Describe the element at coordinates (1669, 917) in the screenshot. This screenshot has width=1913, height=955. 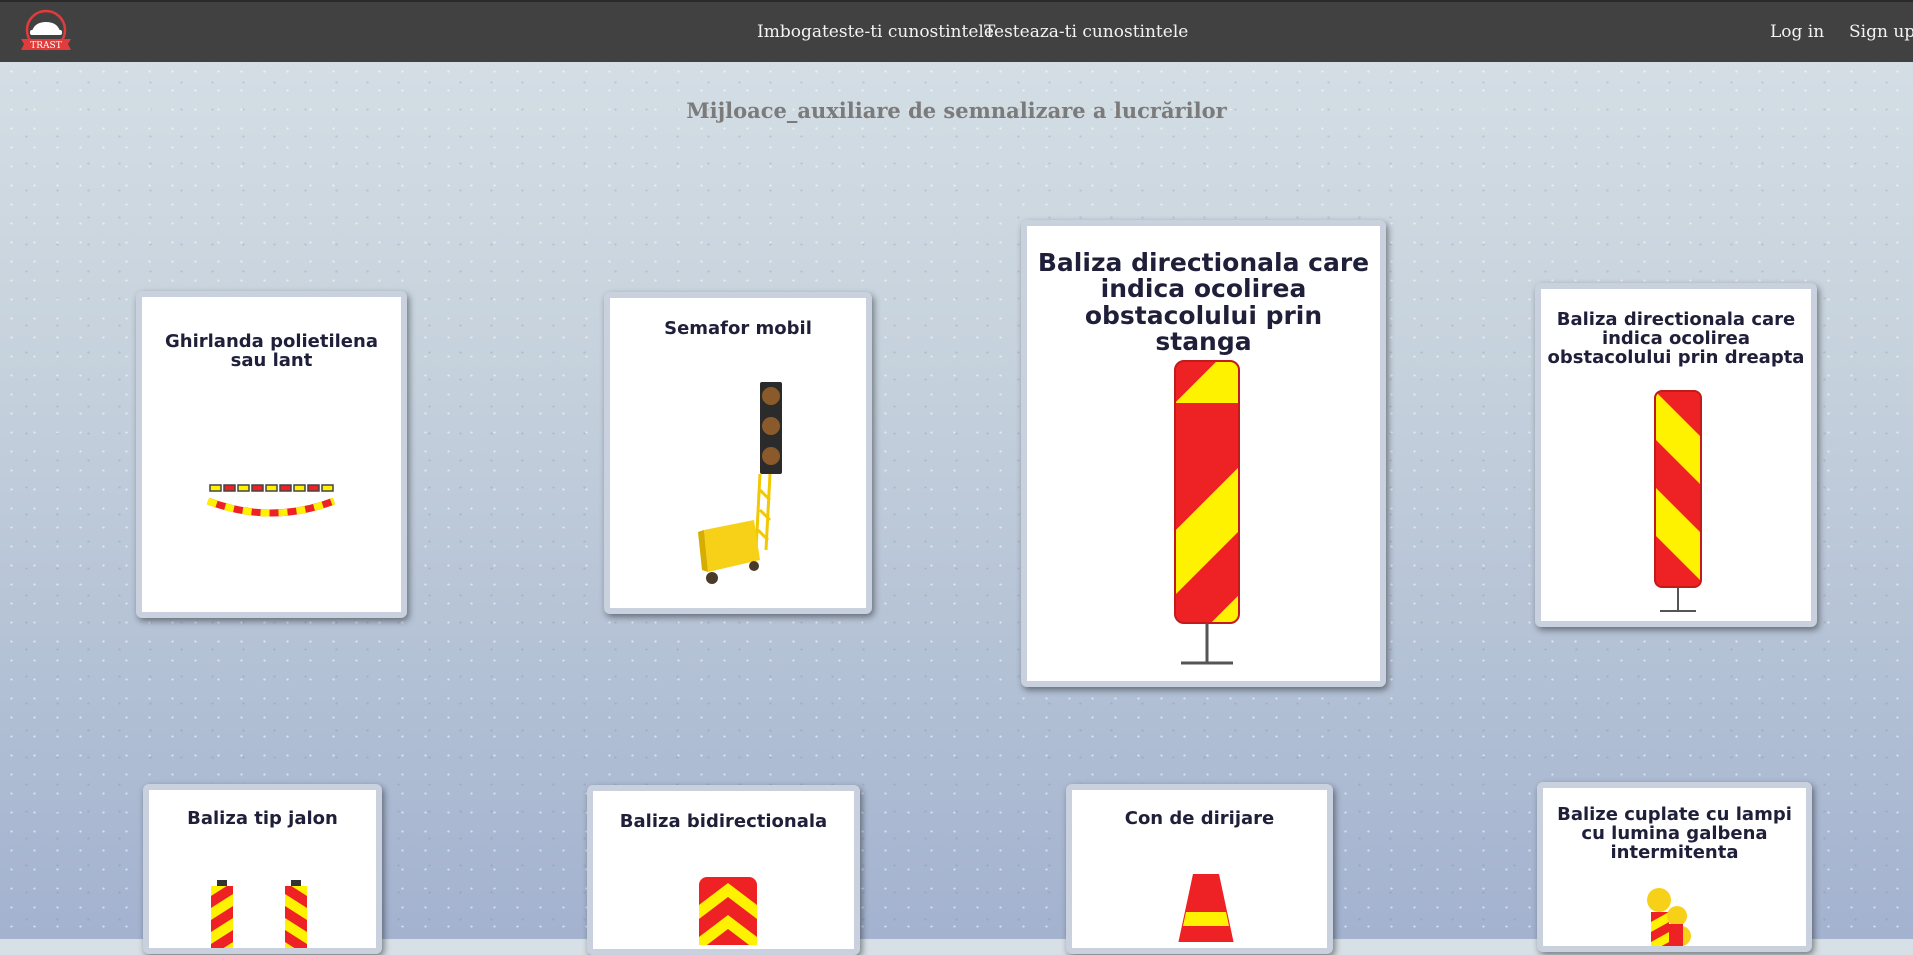
I see `coupled-beacons-lamp-icon` at that location.